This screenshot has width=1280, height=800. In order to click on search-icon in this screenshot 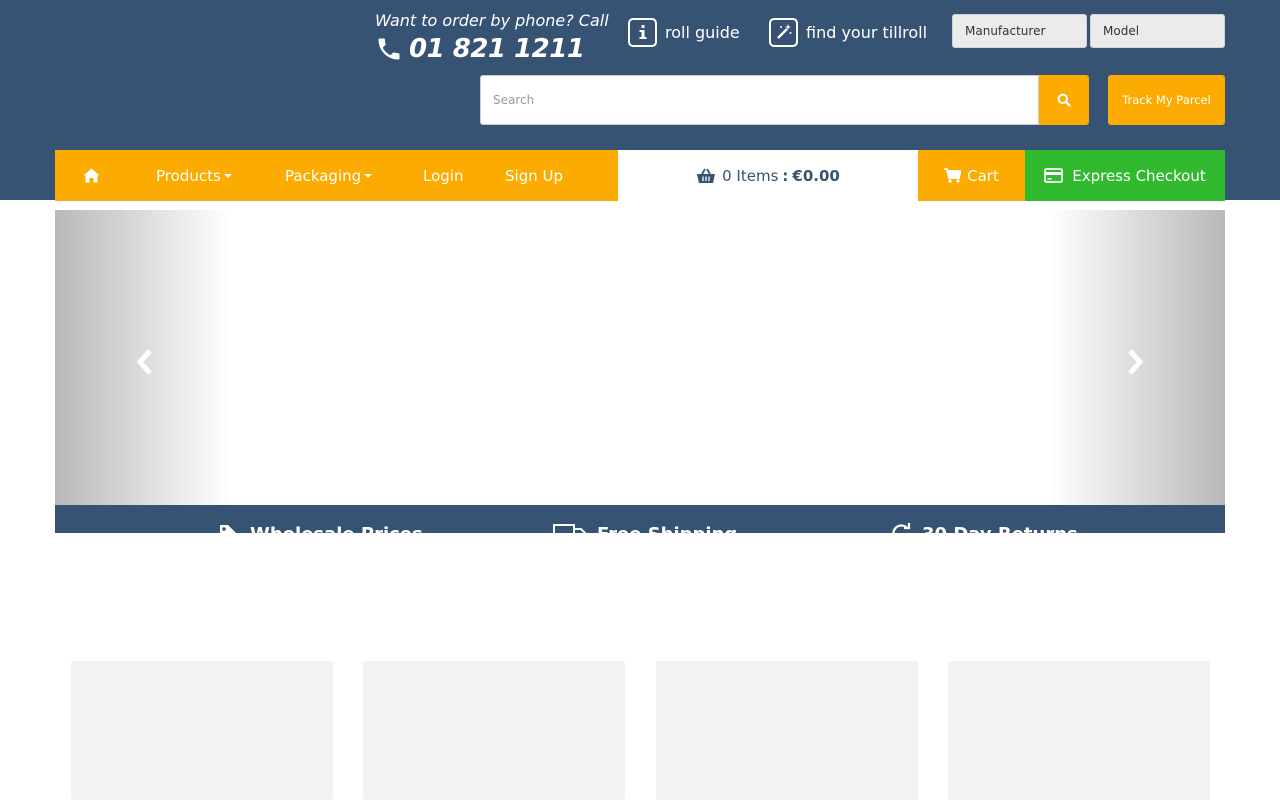, I will do `click(1064, 100)`.